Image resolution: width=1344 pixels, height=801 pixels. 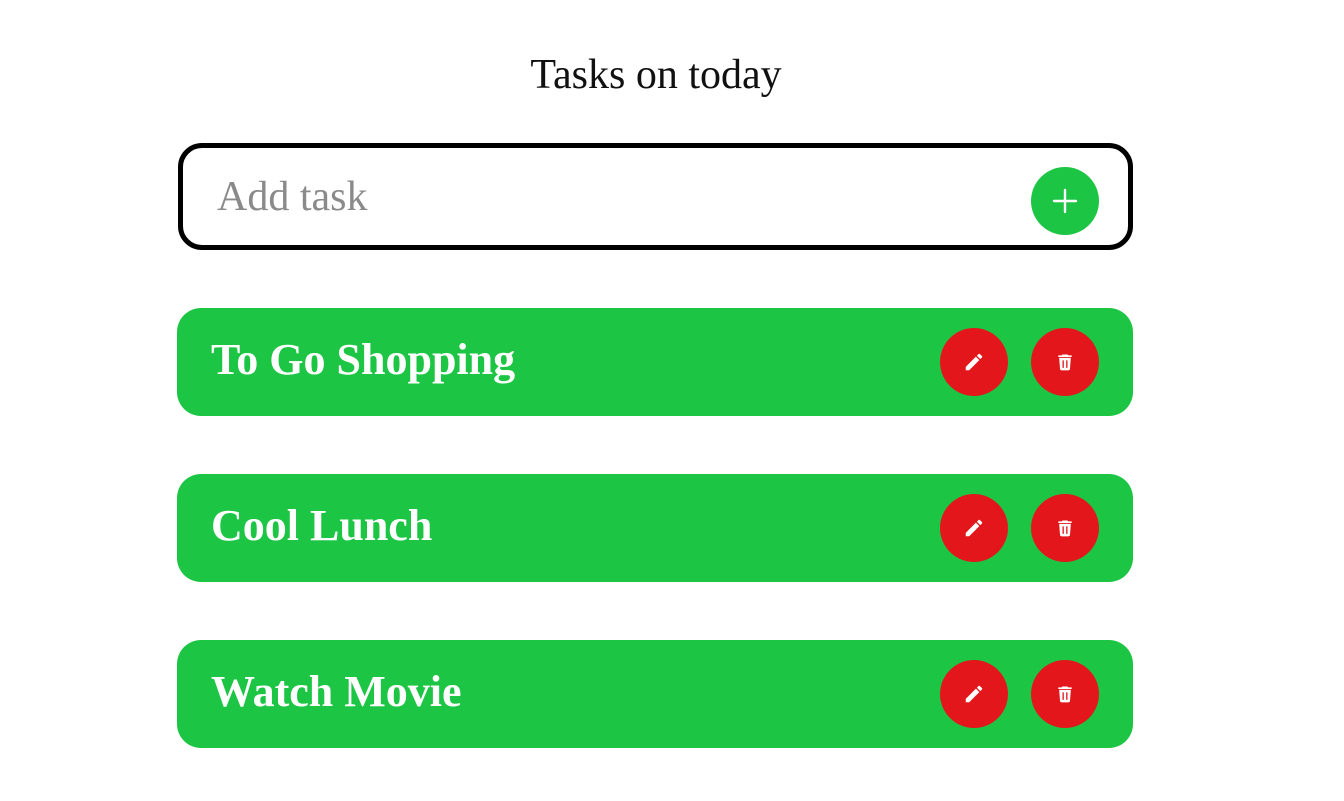 I want to click on plus-icon, so click(x=1065, y=201).